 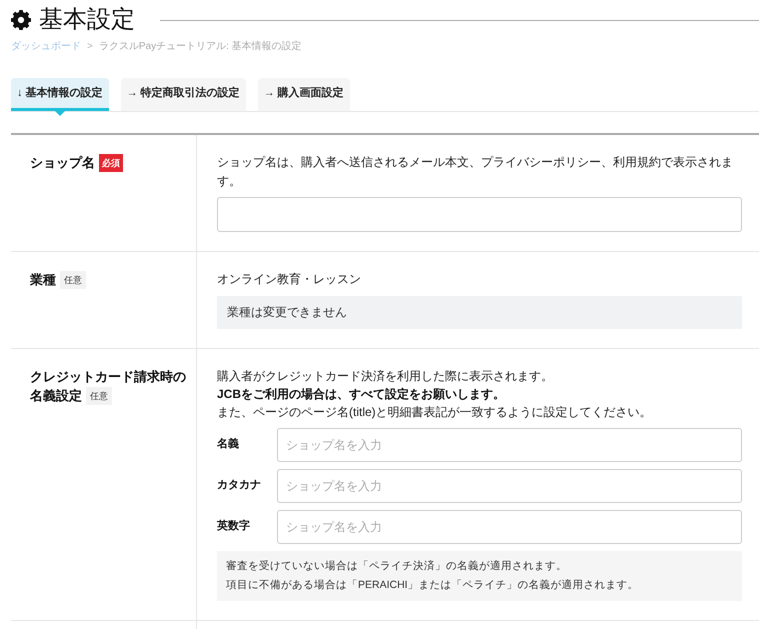 I want to click on description-text: ショップ名は、購入者へ送信されるメール本文、プライバシーポリシー、利用規約で表示されます。, so click(x=475, y=172).